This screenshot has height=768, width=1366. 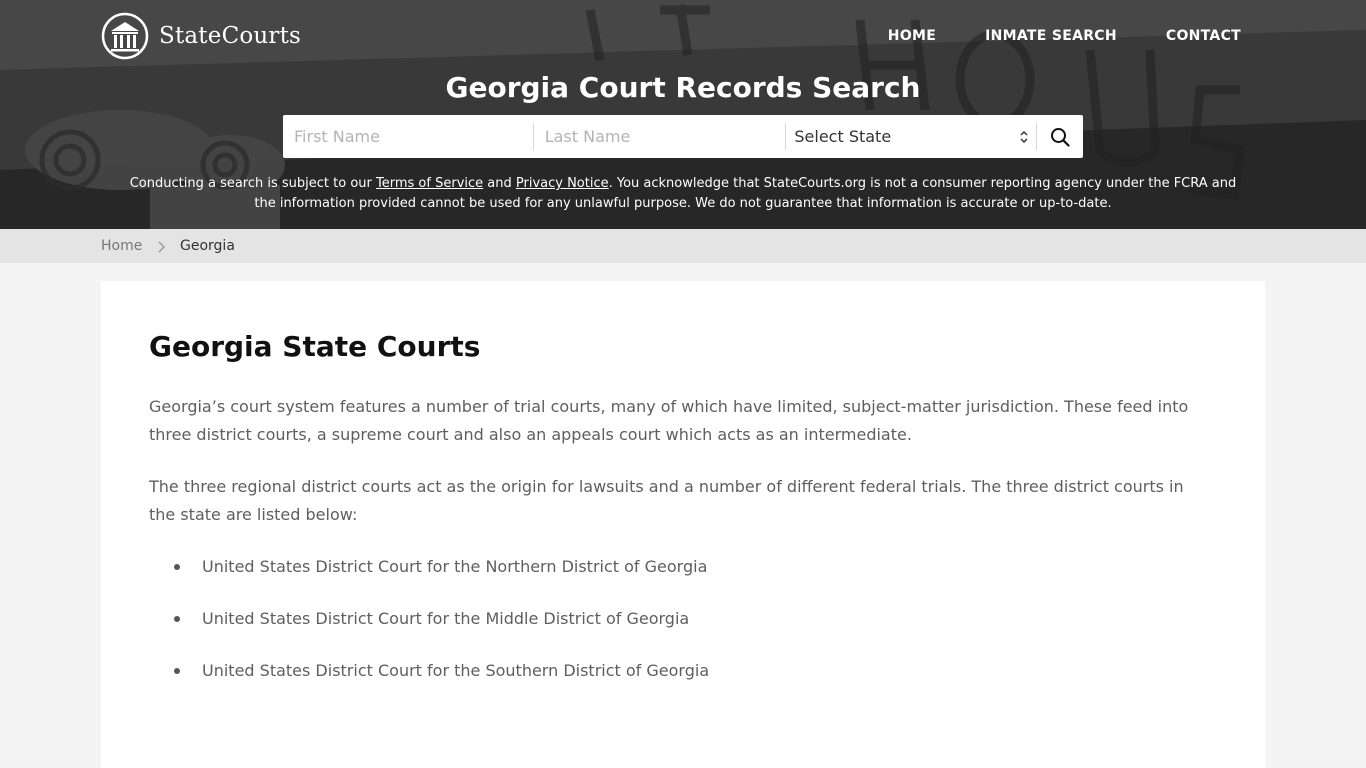 I want to click on search-submit-button, so click(x=1060, y=136).